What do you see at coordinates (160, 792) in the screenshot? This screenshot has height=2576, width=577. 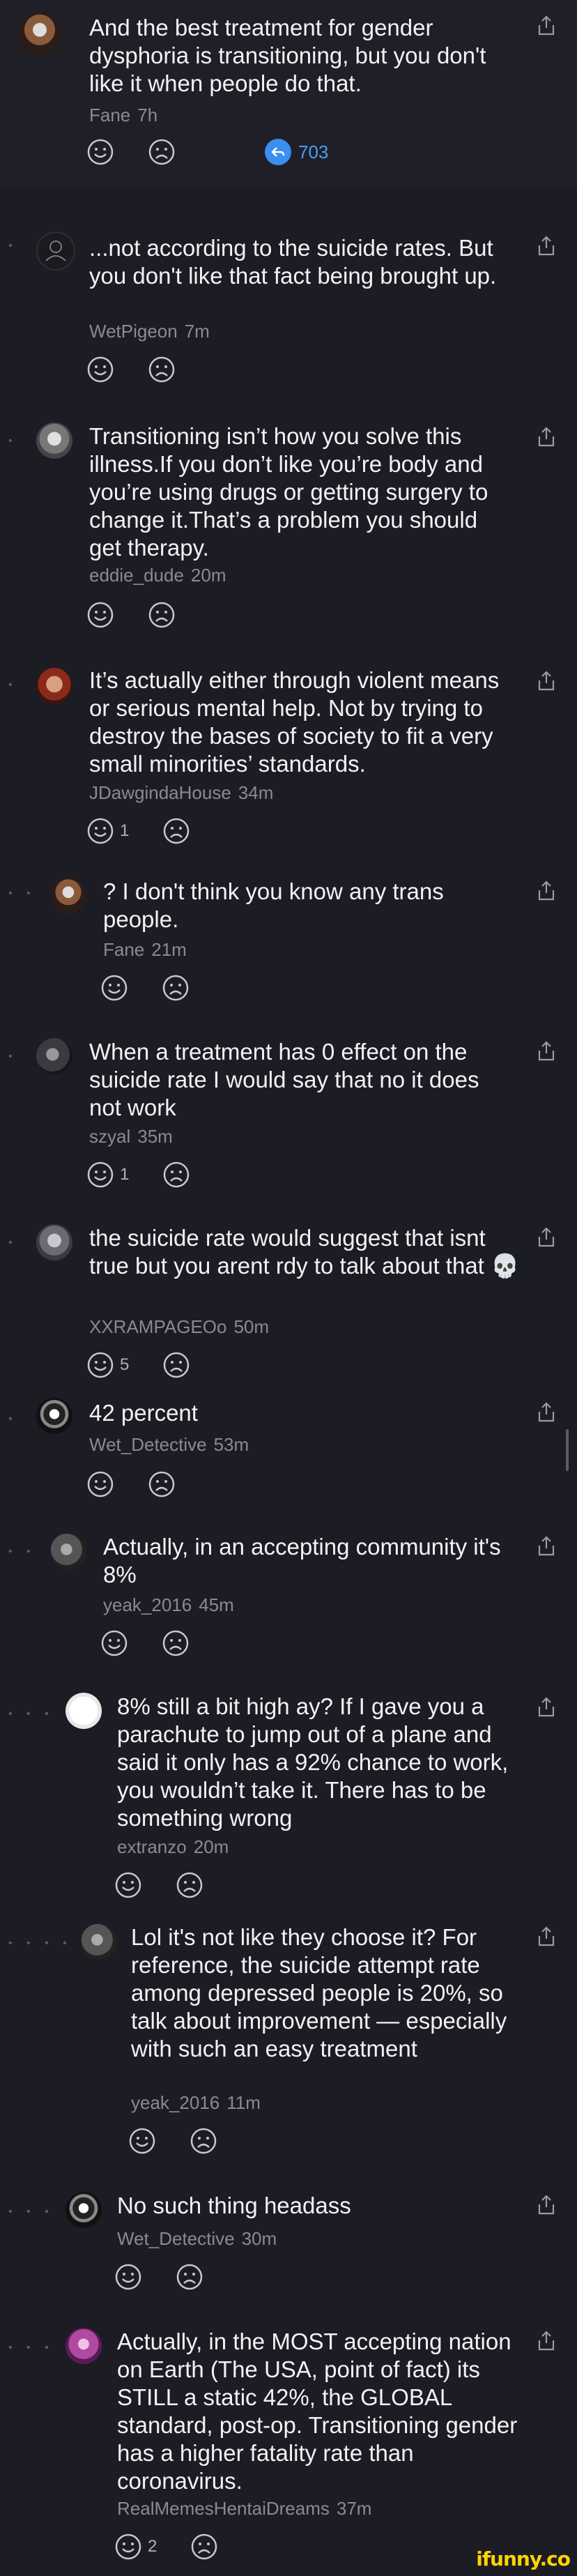 I see `comment-username: JDawgindaHouse` at bounding box center [160, 792].